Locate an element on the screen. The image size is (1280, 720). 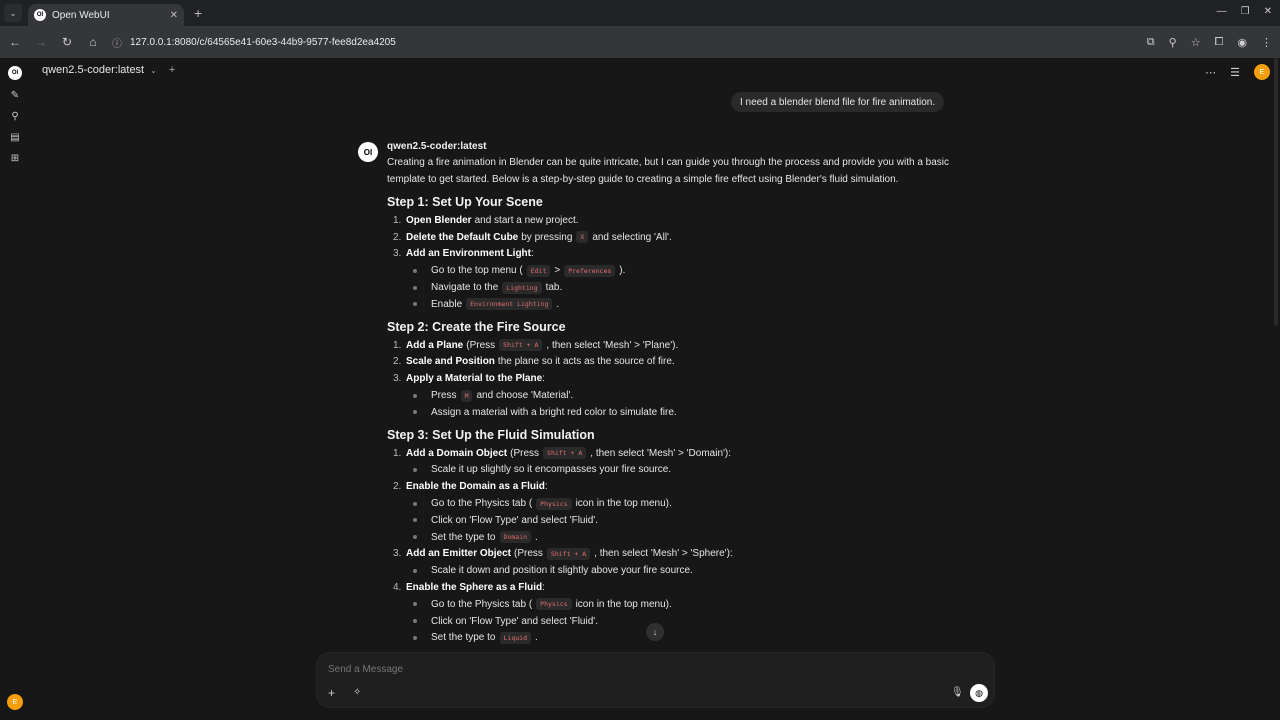
step-row: 2. Enable the Domain as a Fluid: is located at coordinates (675, 486).